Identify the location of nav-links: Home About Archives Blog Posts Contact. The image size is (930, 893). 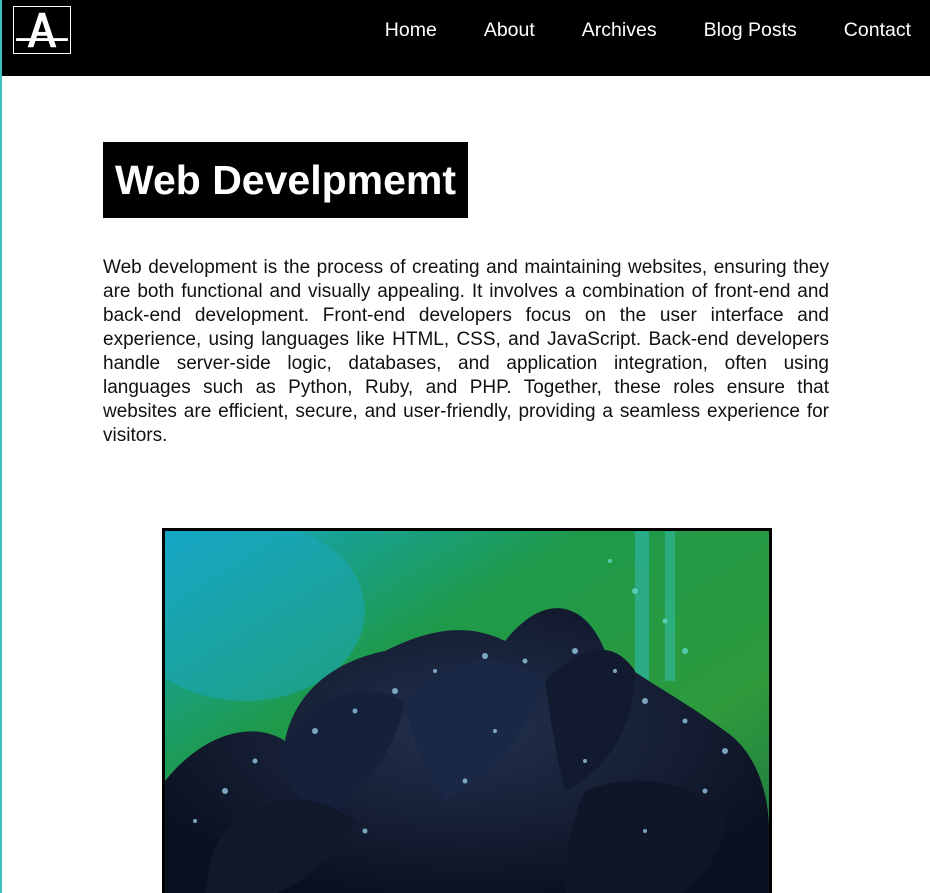
(648, 30).